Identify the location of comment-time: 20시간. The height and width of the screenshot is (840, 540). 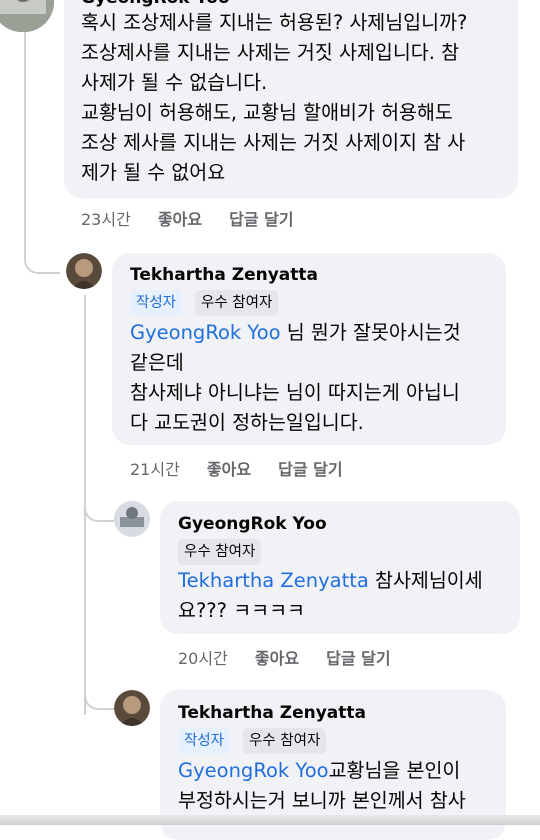
(203, 657).